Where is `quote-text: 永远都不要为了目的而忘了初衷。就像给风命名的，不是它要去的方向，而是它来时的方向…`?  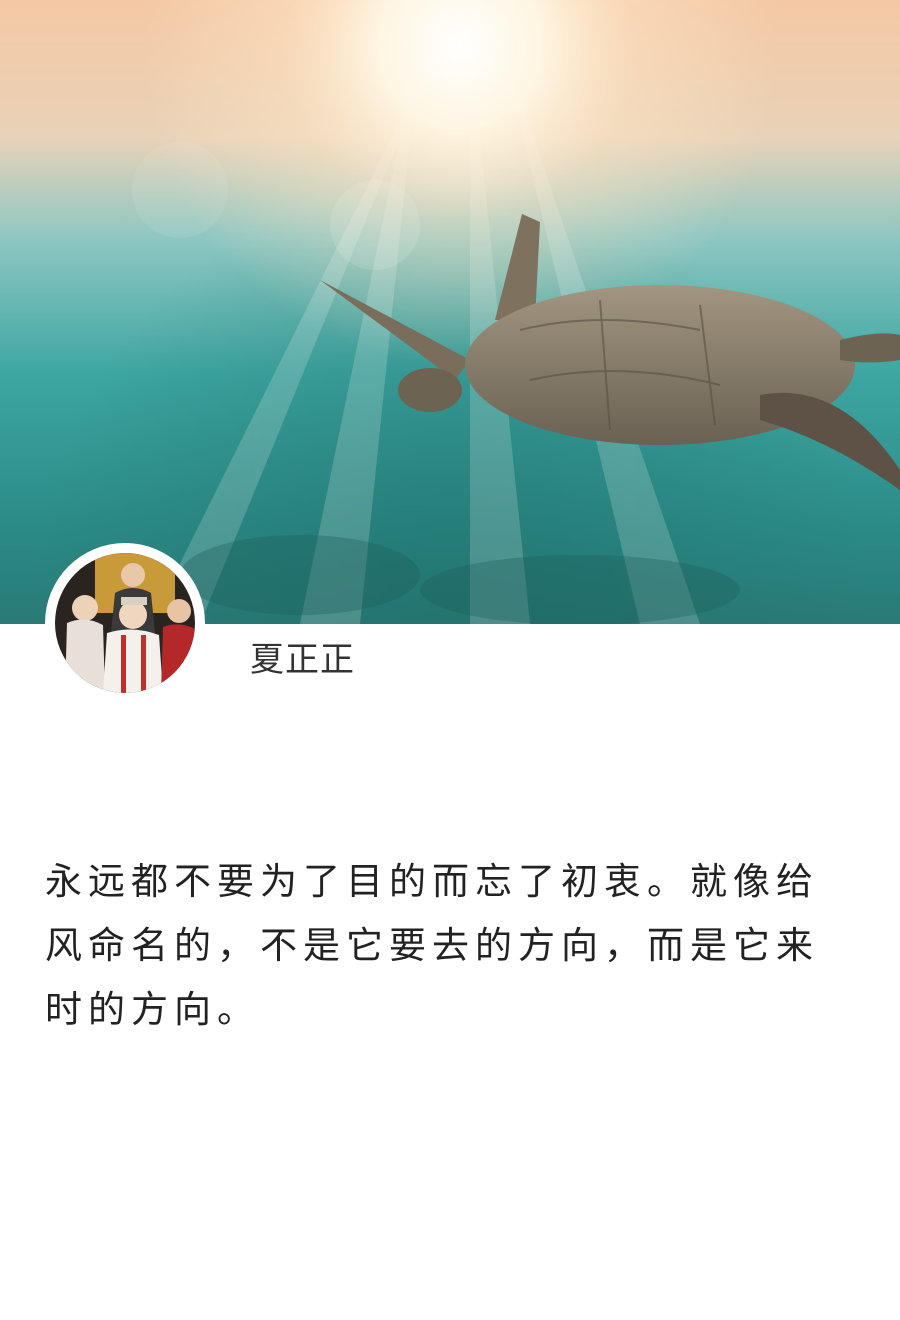
quote-text: 永远都不要为了目的而忘了初衷。就像给风命名的，不是它要去的方向，而是它来时的方向… is located at coordinates (432, 945).